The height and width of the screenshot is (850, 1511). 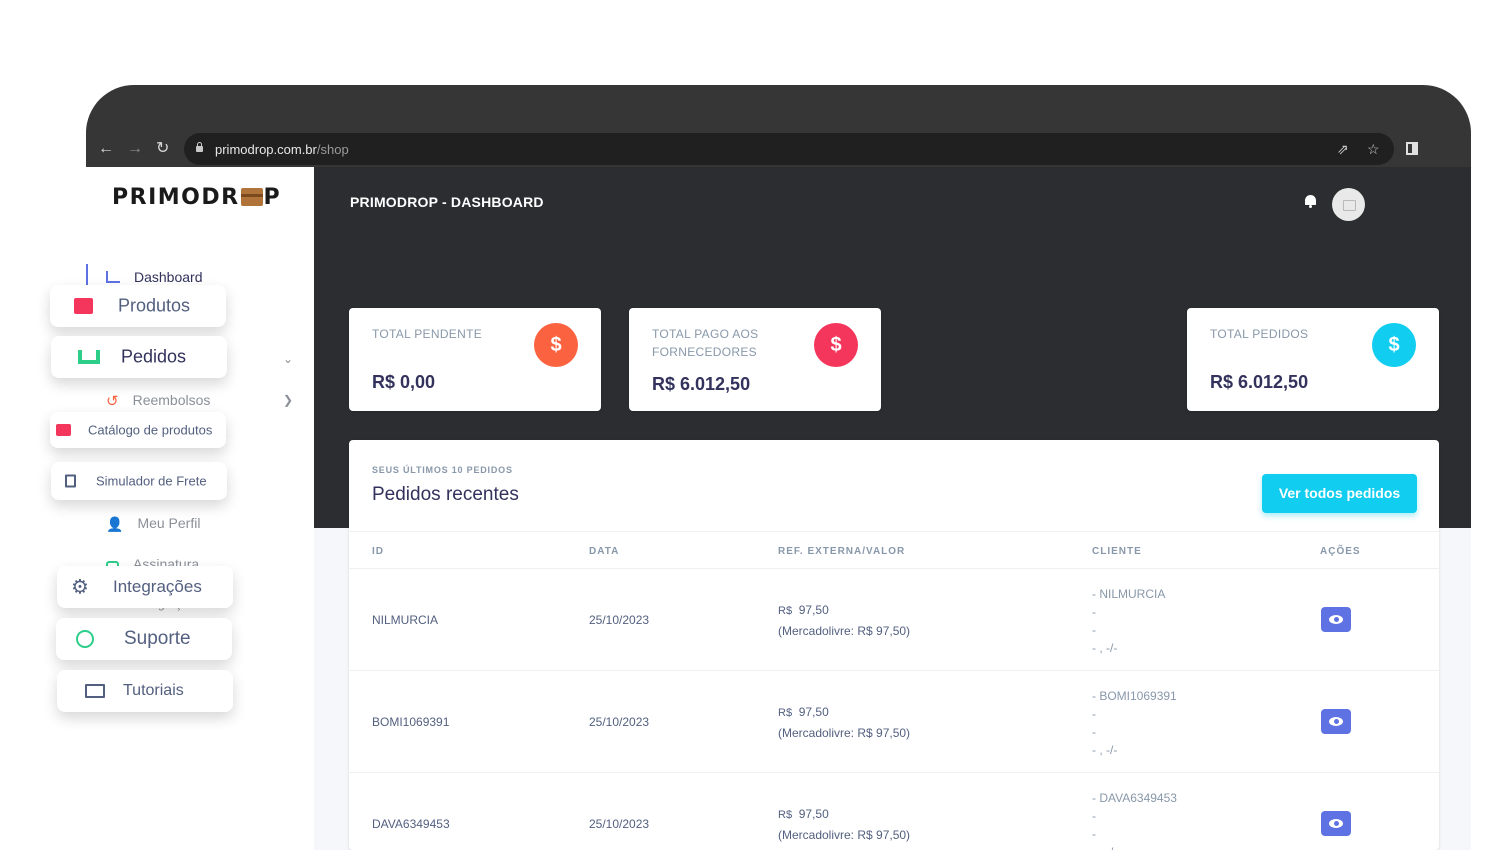 I want to click on browser-toolbar: ← → ↻ primodrop.com.br/shop ⇗ ☆ ⋮, so click(x=778, y=149).